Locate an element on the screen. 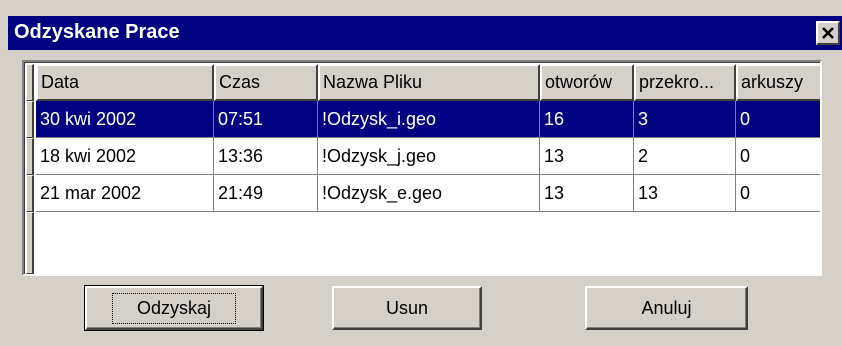  cell-przekroje: 13 is located at coordinates (685, 193).